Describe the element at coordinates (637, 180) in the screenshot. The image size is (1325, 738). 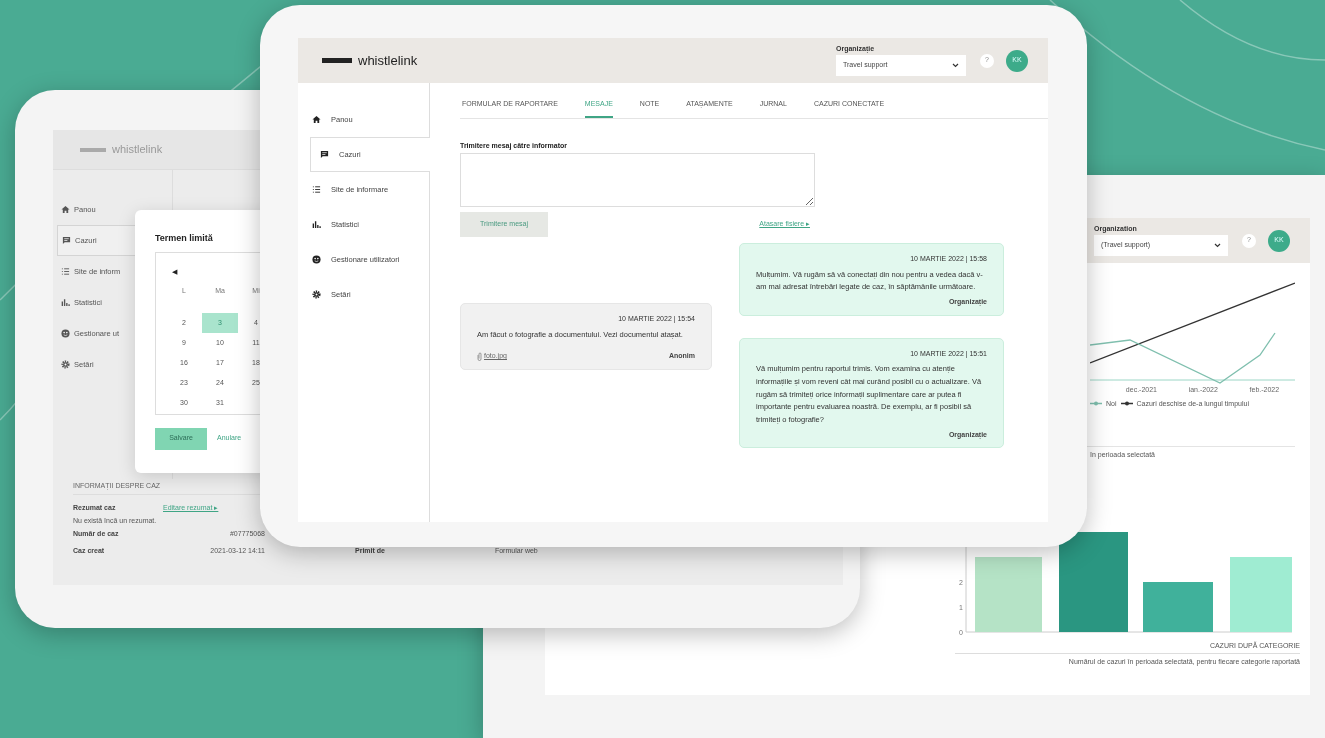
I see `message-input-field` at that location.